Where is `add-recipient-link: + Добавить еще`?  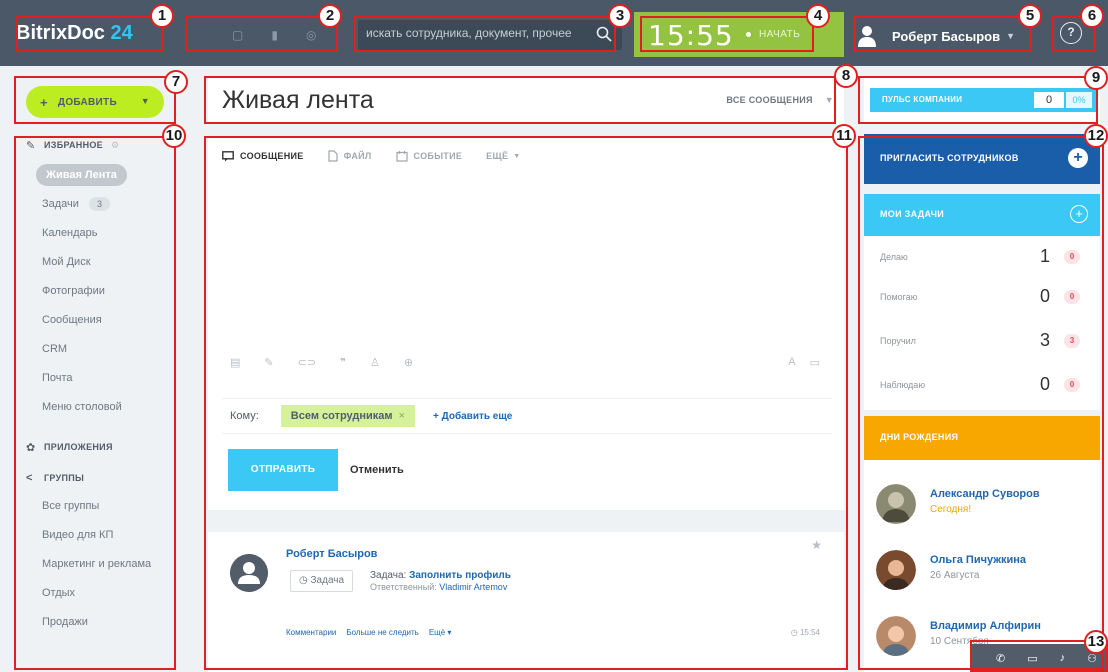
add-recipient-link: + Добавить еще is located at coordinates (472, 416).